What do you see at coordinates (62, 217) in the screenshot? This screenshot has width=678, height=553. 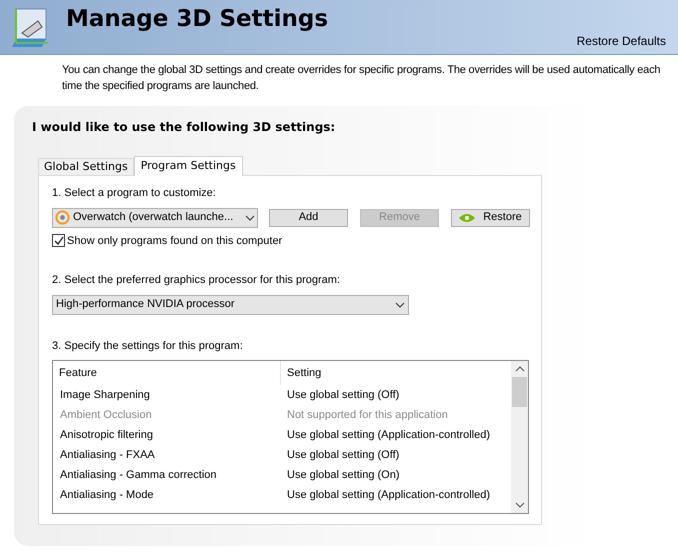 I see `program-icon` at bounding box center [62, 217].